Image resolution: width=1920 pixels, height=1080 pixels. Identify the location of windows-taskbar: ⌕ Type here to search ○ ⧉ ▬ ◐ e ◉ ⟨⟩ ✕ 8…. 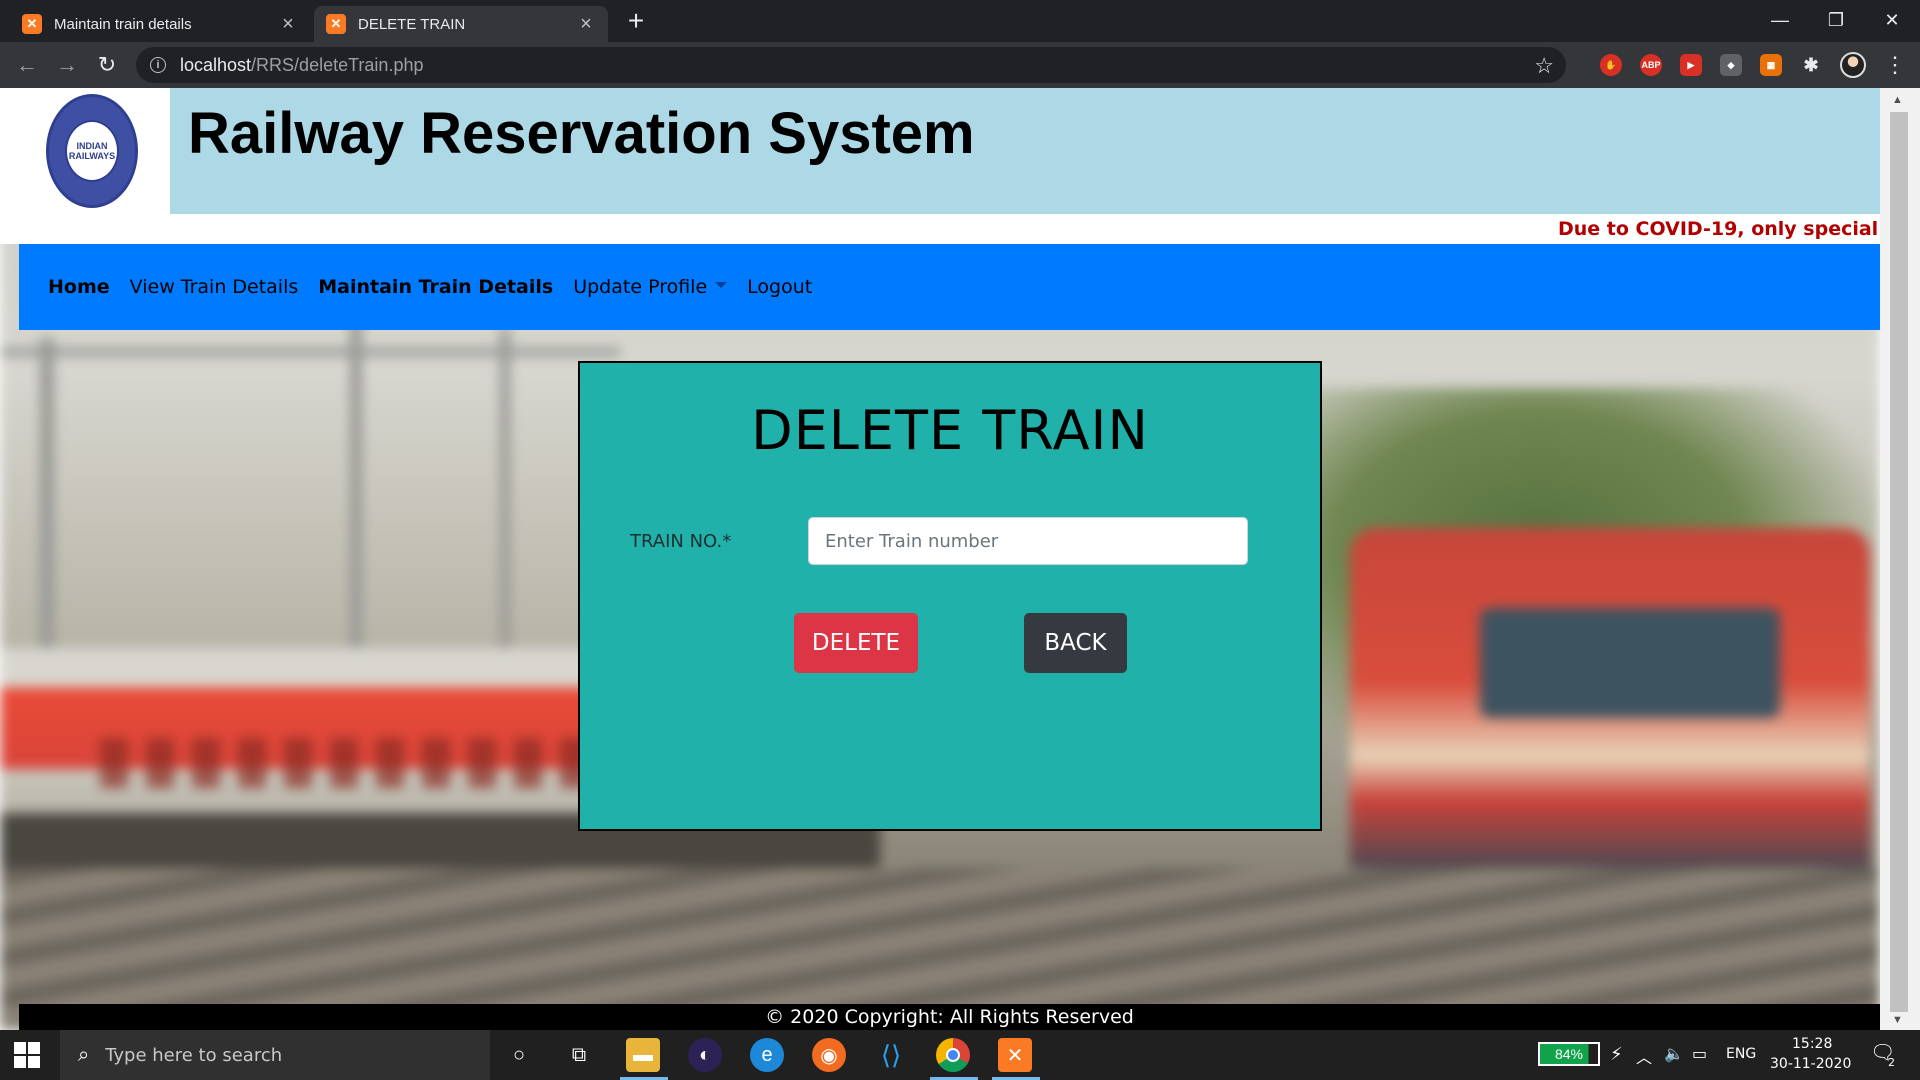
(960, 1055).